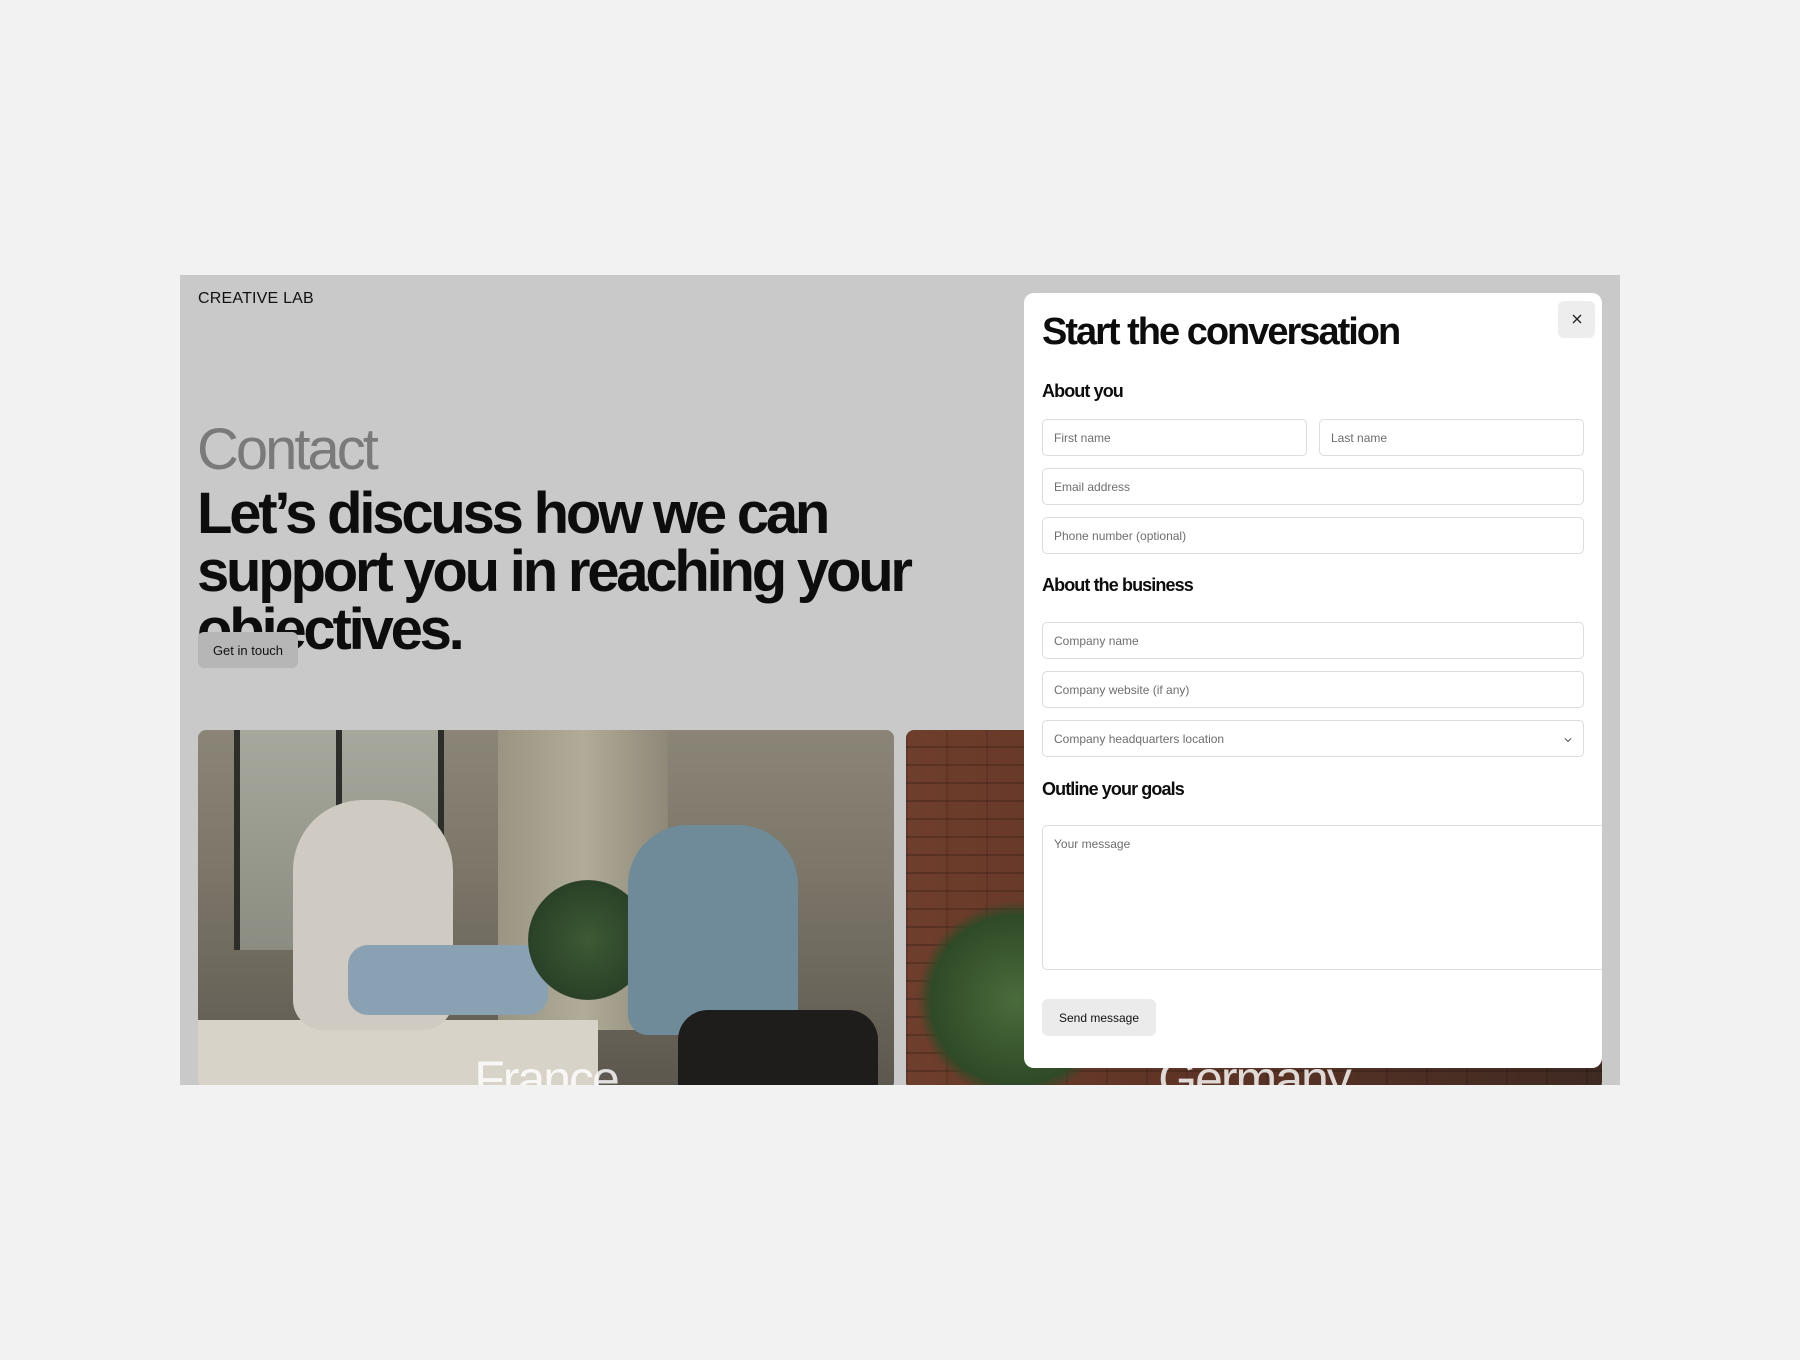 The height and width of the screenshot is (1360, 1800). I want to click on get-in-touch-button: Get in touch, so click(248, 650).